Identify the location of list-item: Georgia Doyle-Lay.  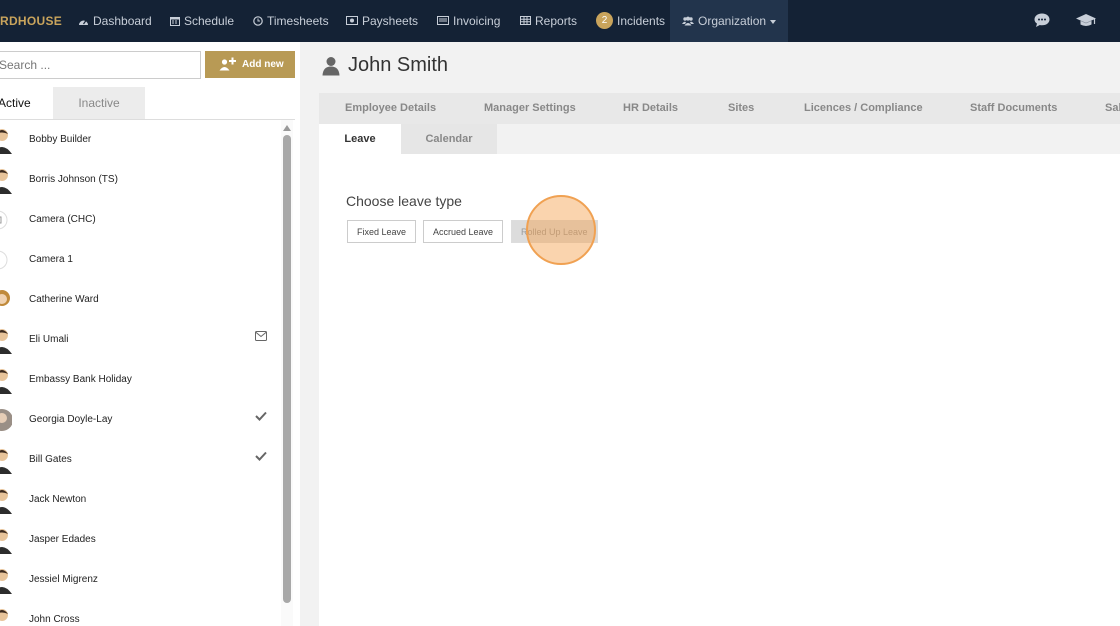
(140, 420).